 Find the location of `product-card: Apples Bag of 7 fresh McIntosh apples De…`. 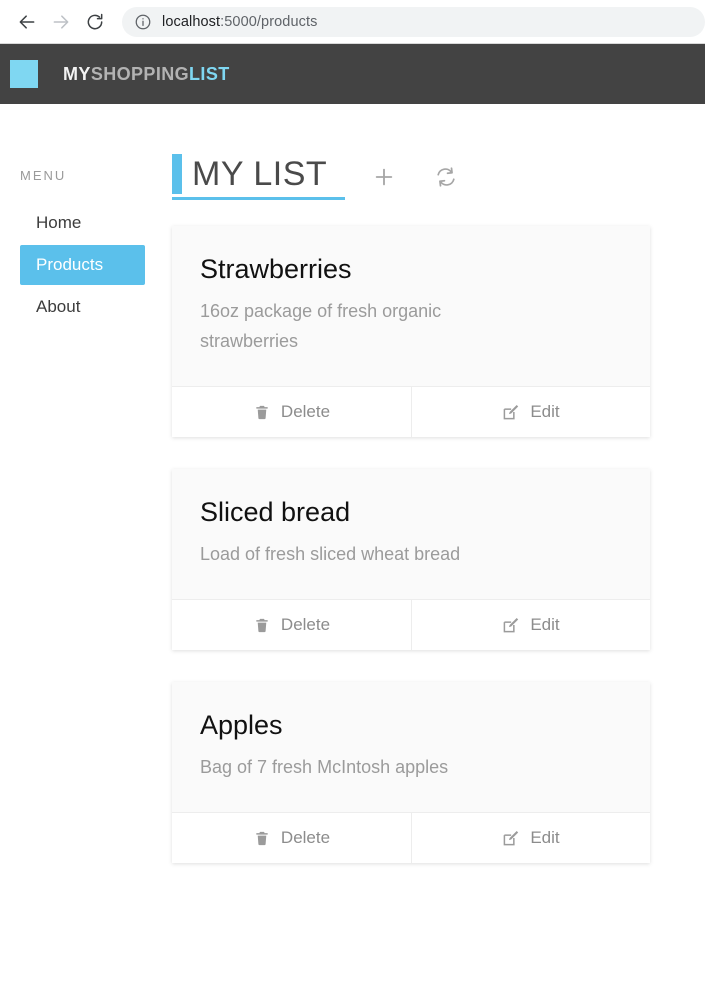

product-card: Apples Bag of 7 fresh McIntosh apples De… is located at coordinates (411, 772).